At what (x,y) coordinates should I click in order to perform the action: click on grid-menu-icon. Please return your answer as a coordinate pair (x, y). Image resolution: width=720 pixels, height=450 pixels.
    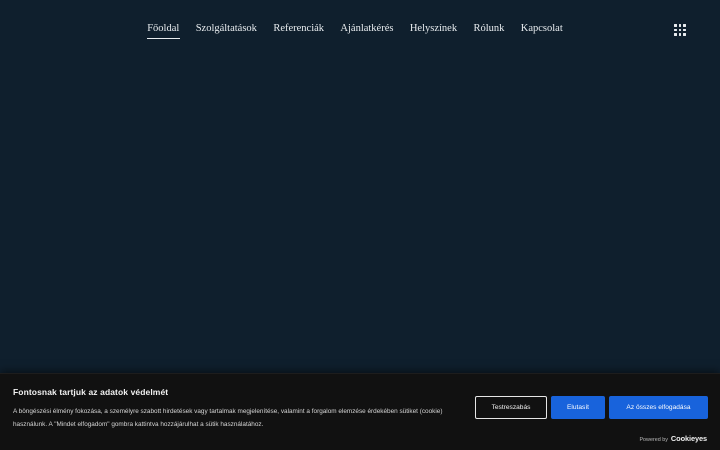
    Looking at the image, I should click on (680, 30).